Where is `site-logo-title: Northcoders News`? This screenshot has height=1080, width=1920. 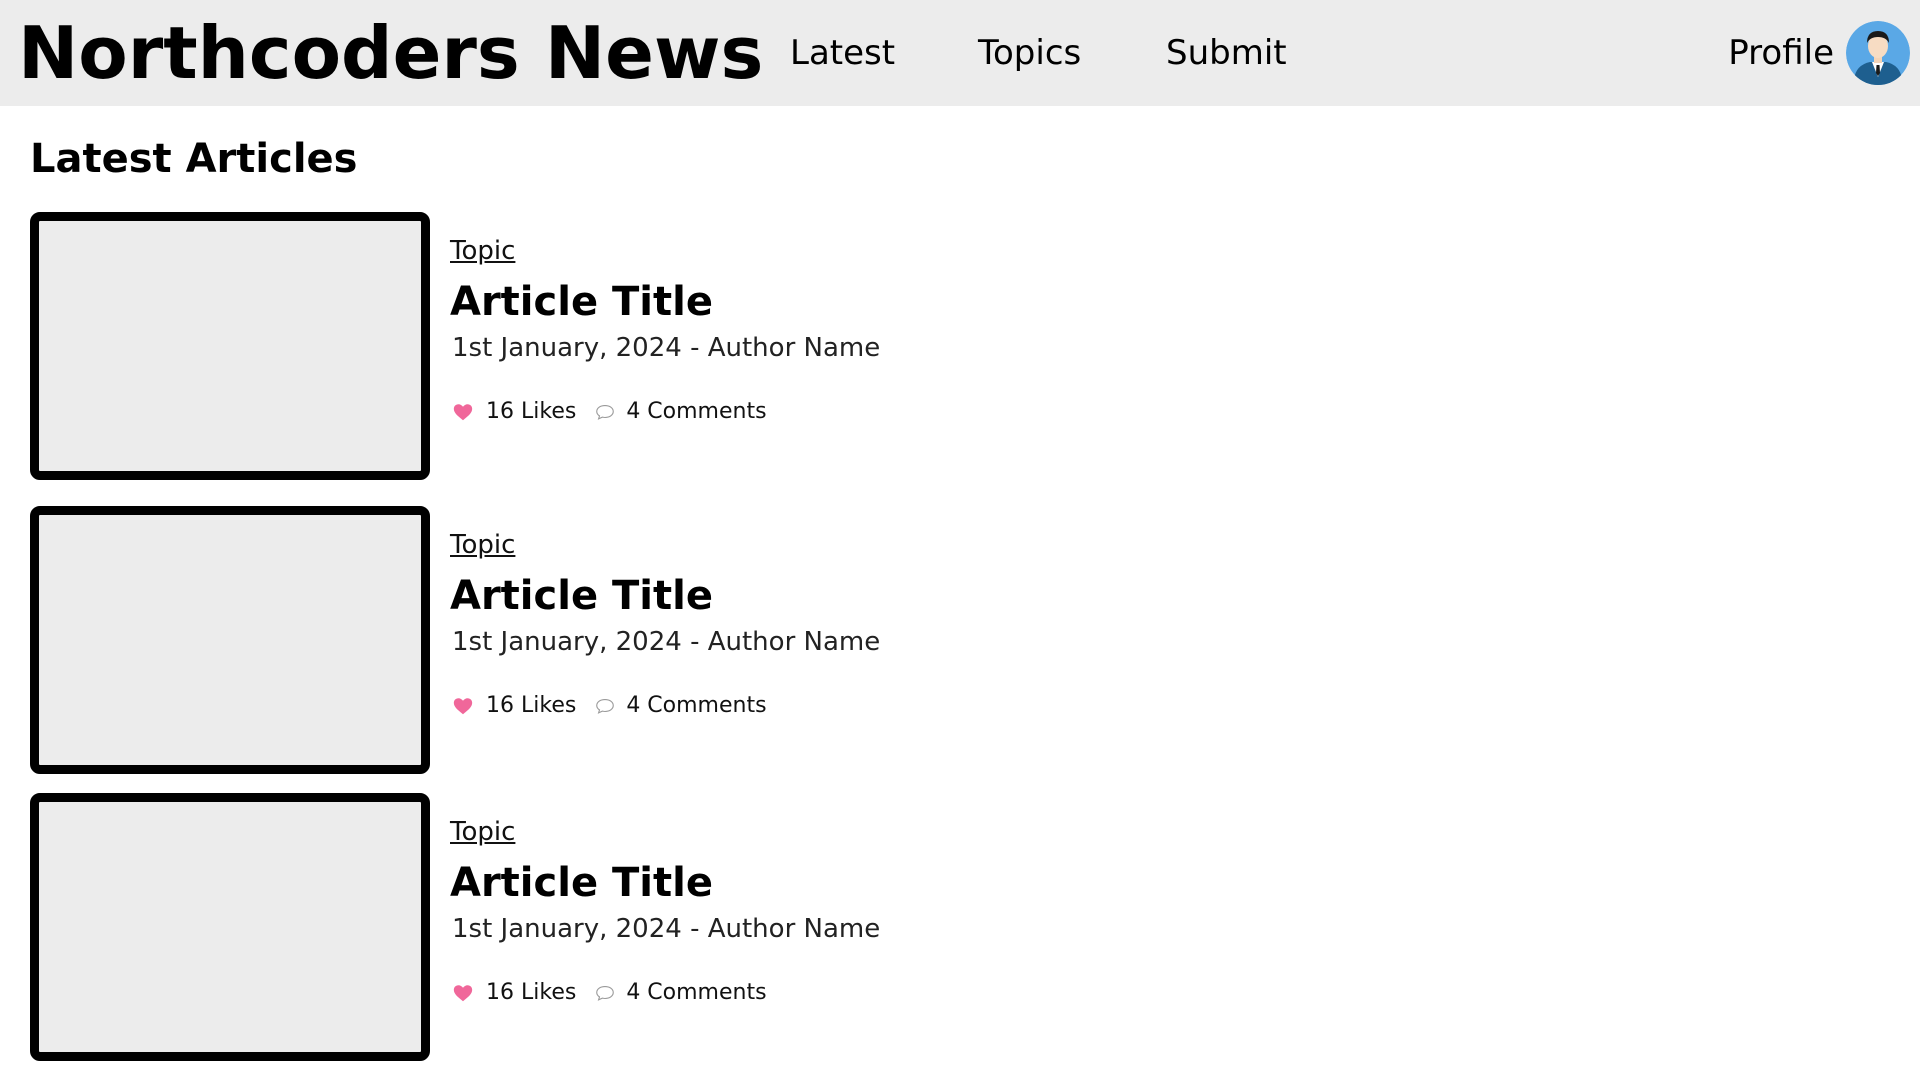 site-logo-title: Northcoders News is located at coordinates (390, 53).